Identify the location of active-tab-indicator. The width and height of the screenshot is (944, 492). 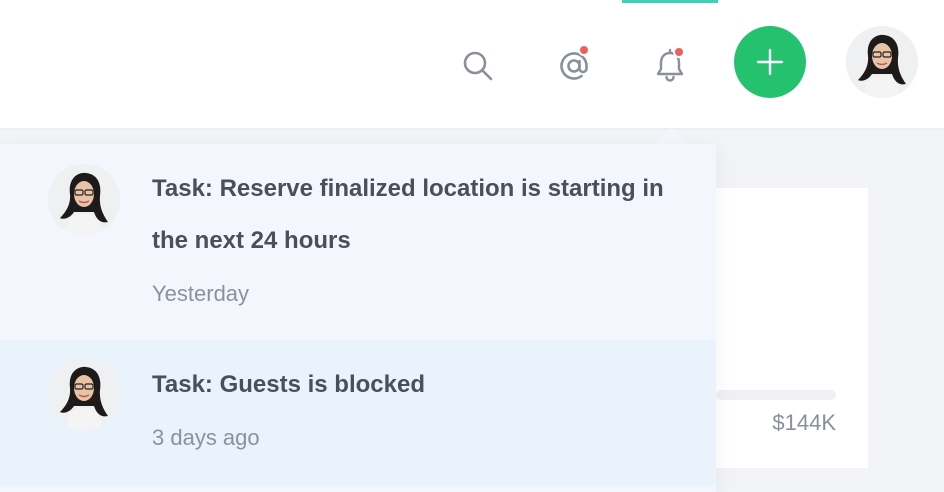
(670, 1).